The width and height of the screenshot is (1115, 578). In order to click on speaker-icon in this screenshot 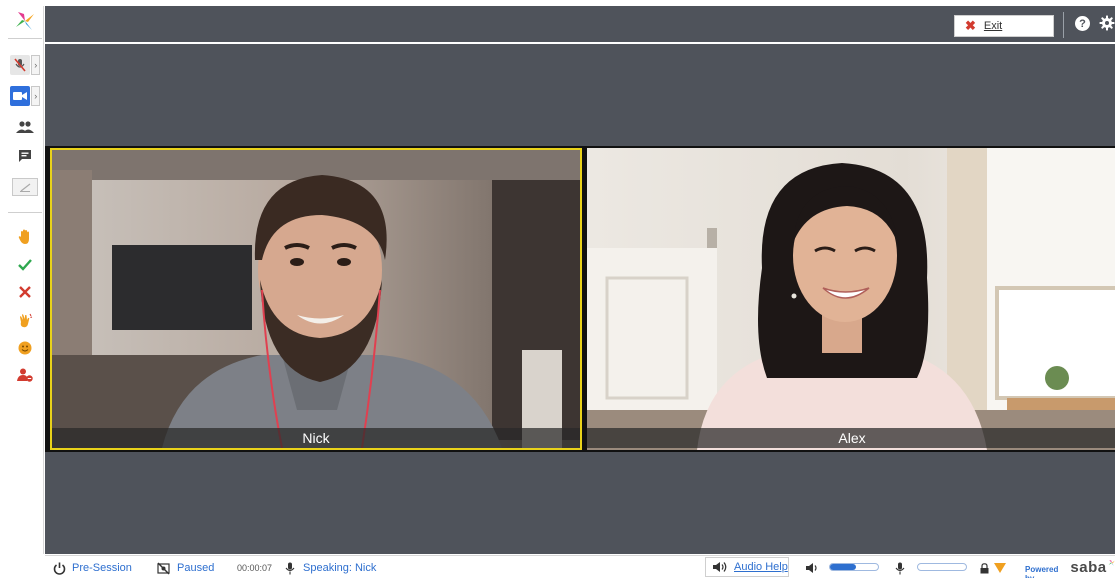, I will do `click(720, 567)`.